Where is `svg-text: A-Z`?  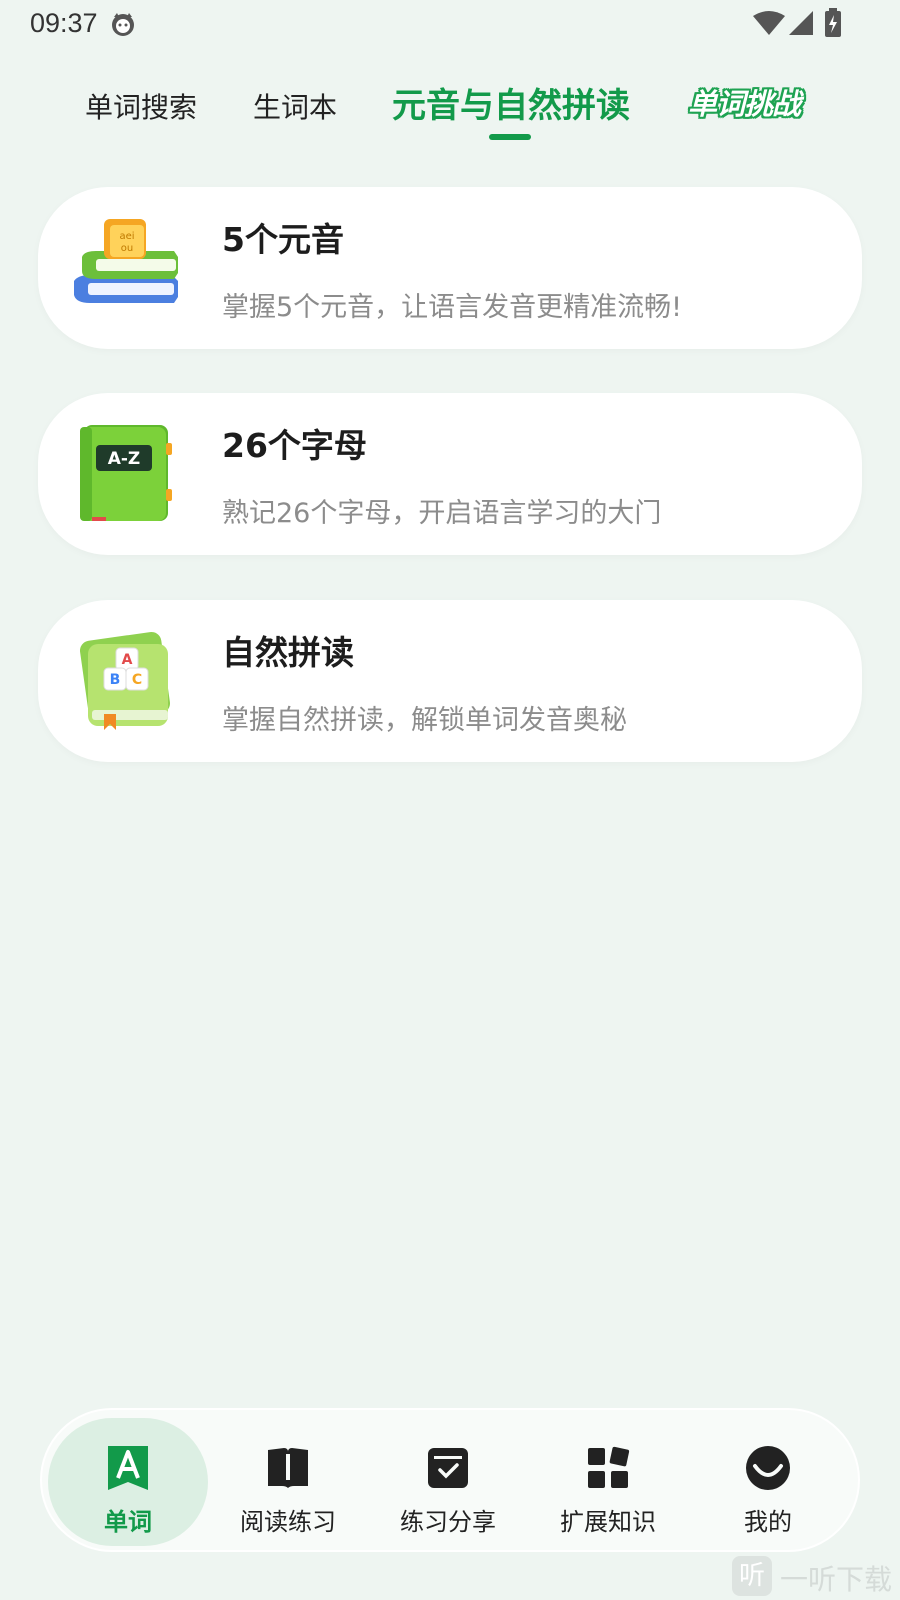 svg-text: A-Z is located at coordinates (124, 459).